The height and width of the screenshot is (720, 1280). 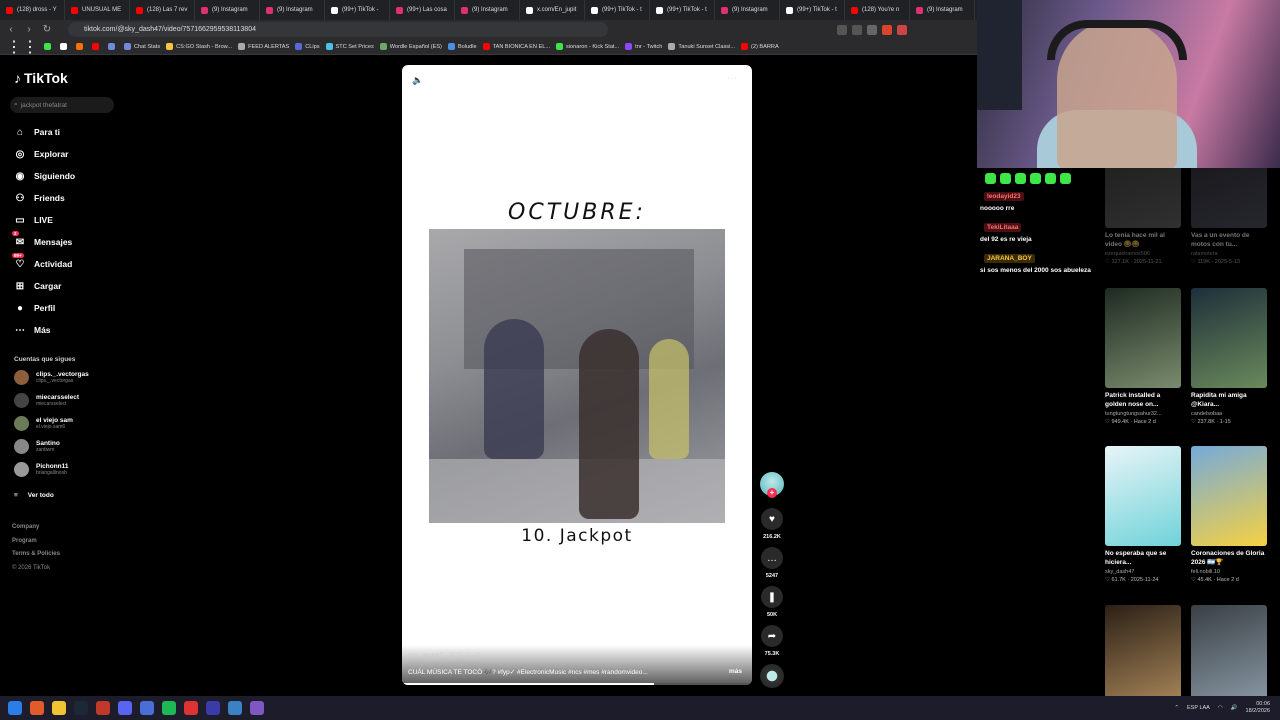 I want to click on following-account: el viejo sam el.viejo.sam6, so click(x=43, y=423).